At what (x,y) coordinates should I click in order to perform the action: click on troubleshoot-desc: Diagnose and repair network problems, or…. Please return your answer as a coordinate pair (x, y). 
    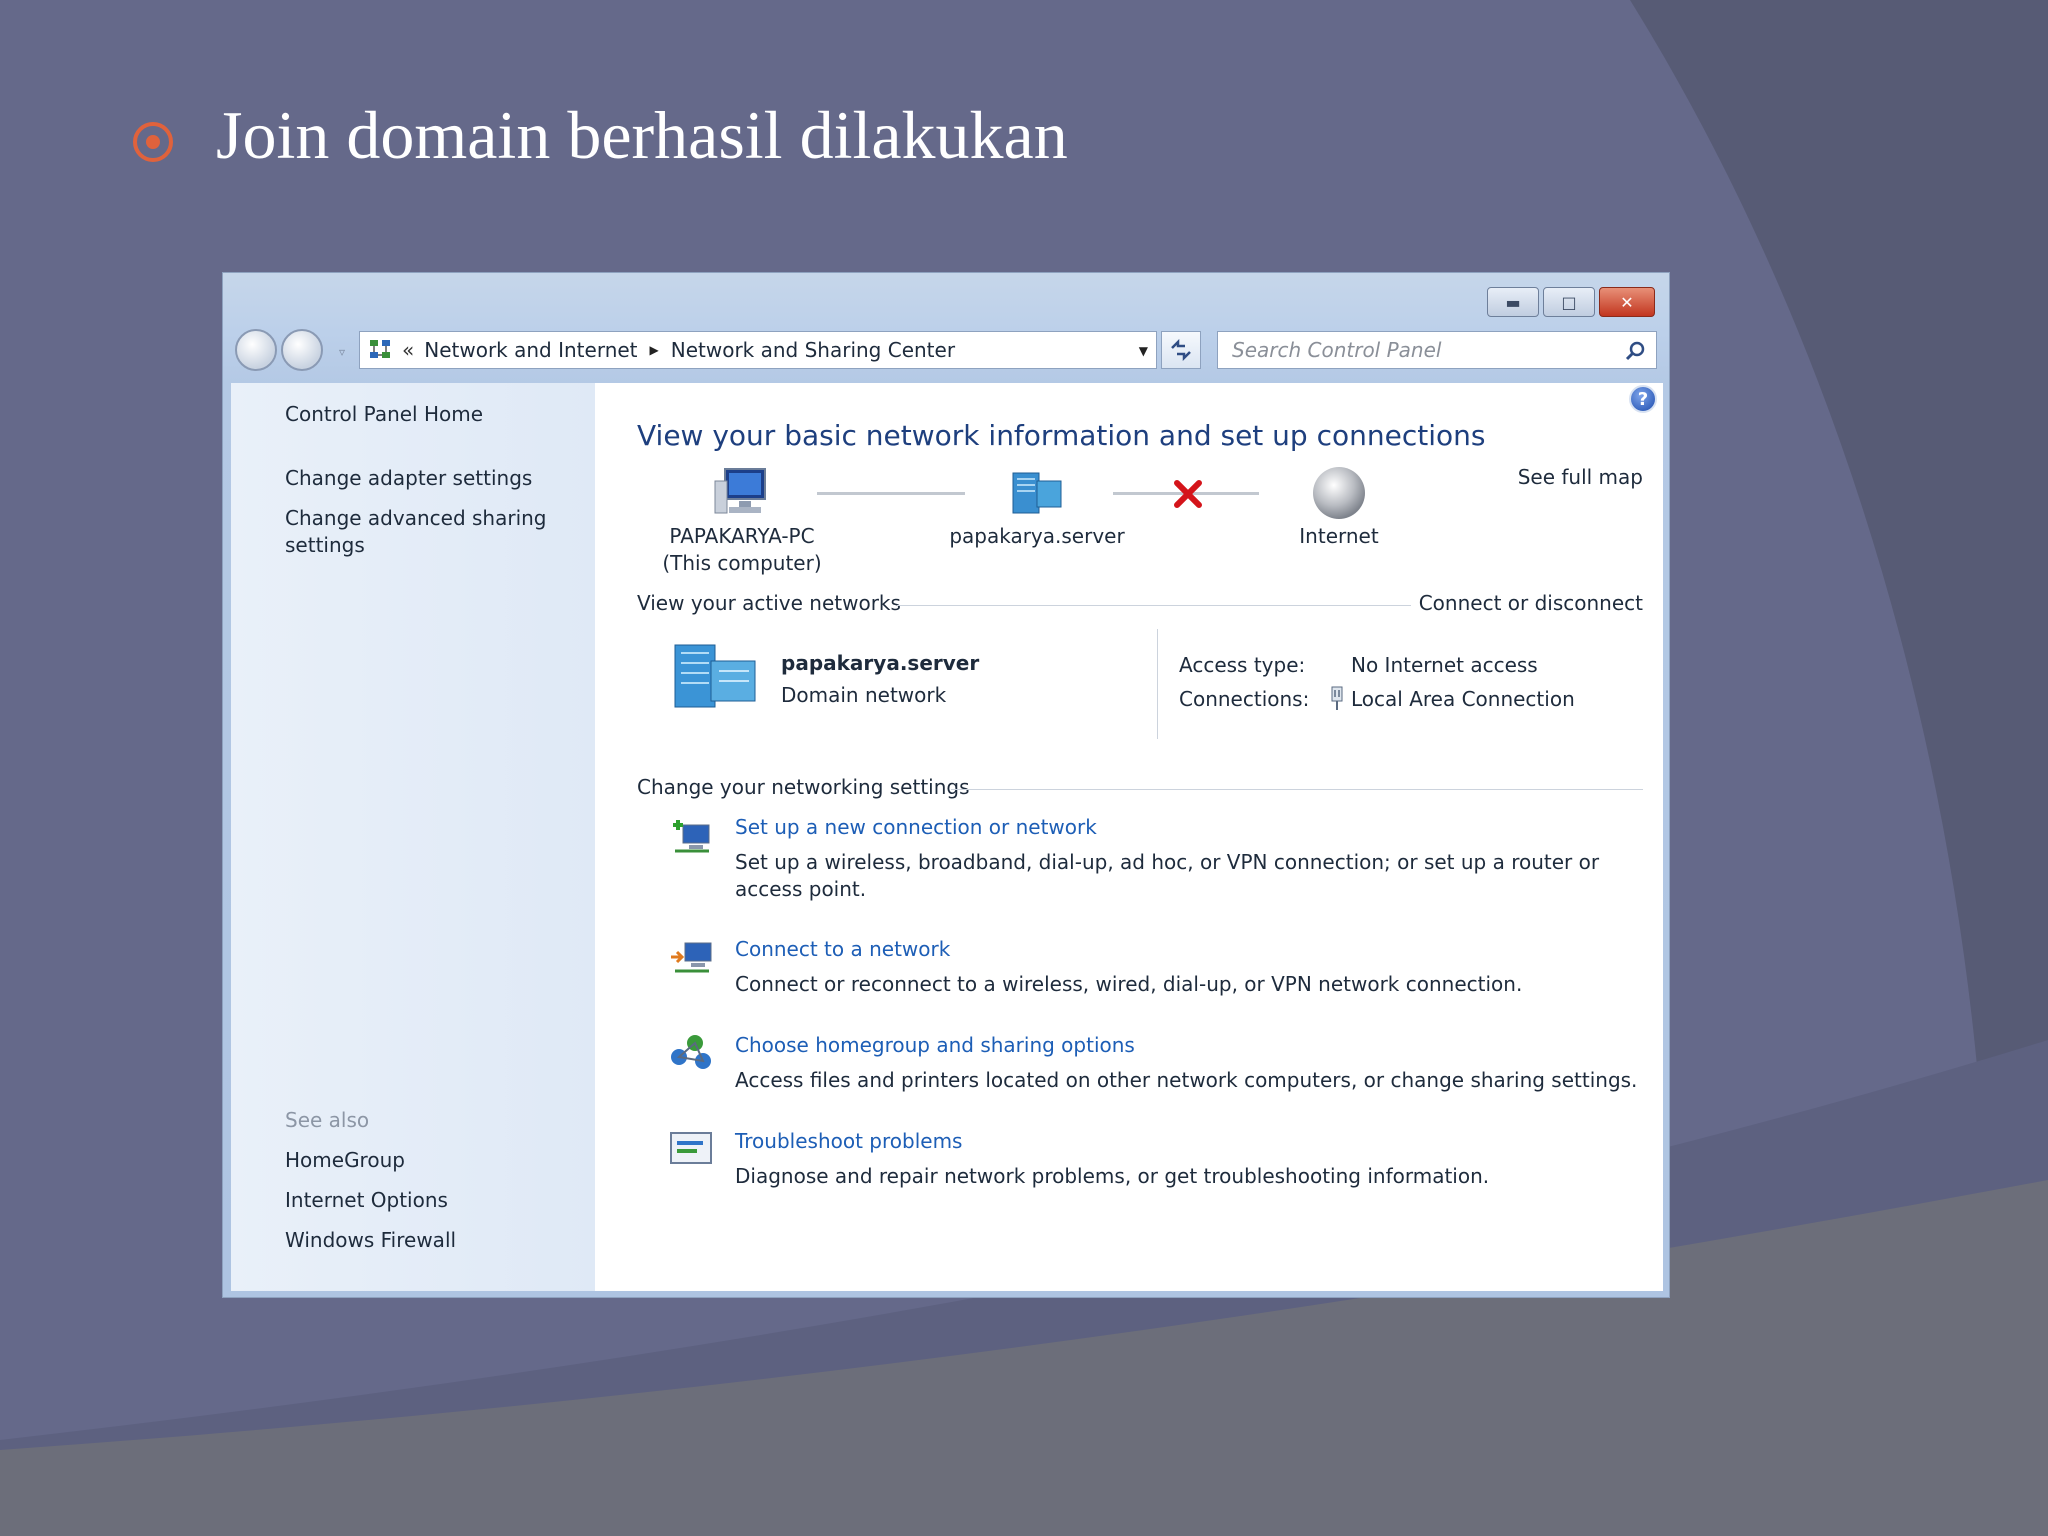
    Looking at the image, I should click on (1112, 1176).